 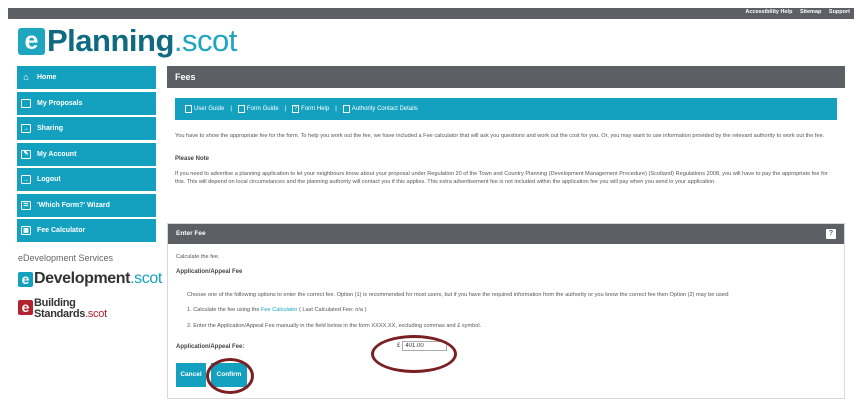 I want to click on edevelopment-services-title: eDevelopment Services, so click(x=66, y=258).